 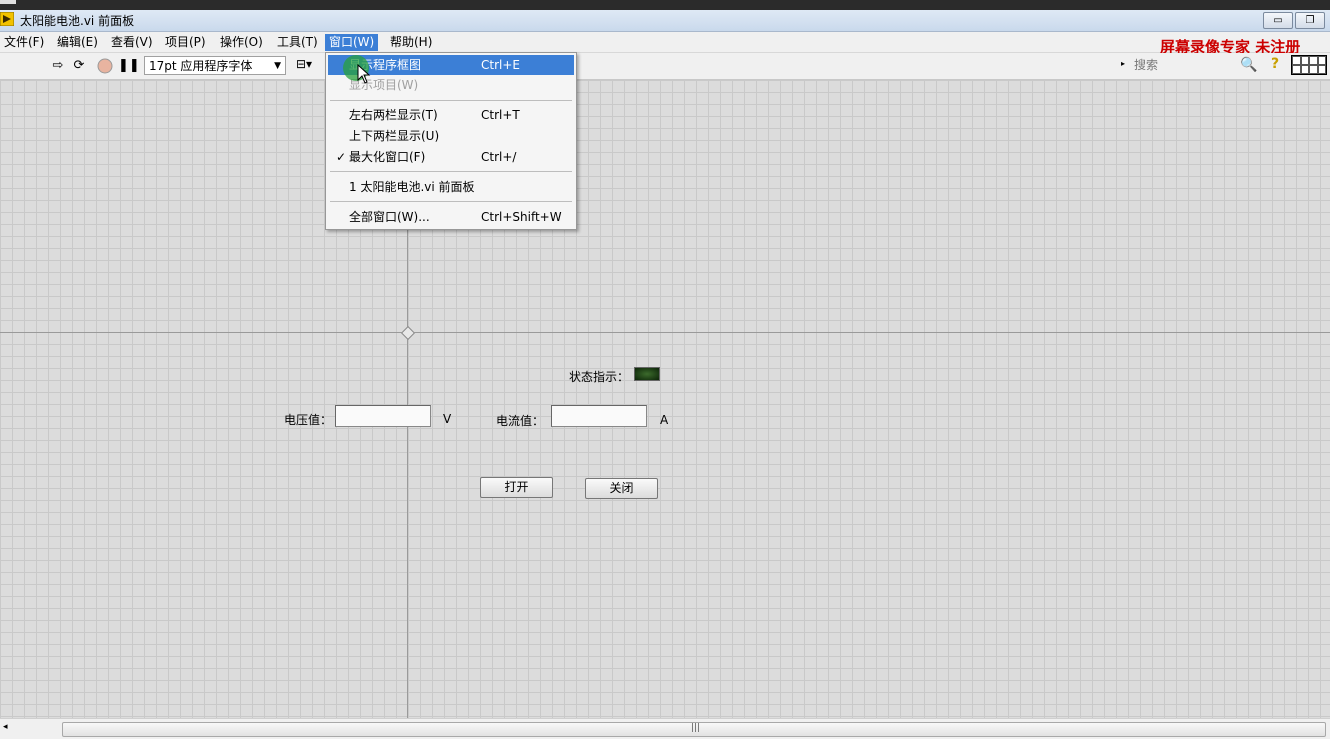 I want to click on current-label: 电流值：, so click(x=520, y=421).